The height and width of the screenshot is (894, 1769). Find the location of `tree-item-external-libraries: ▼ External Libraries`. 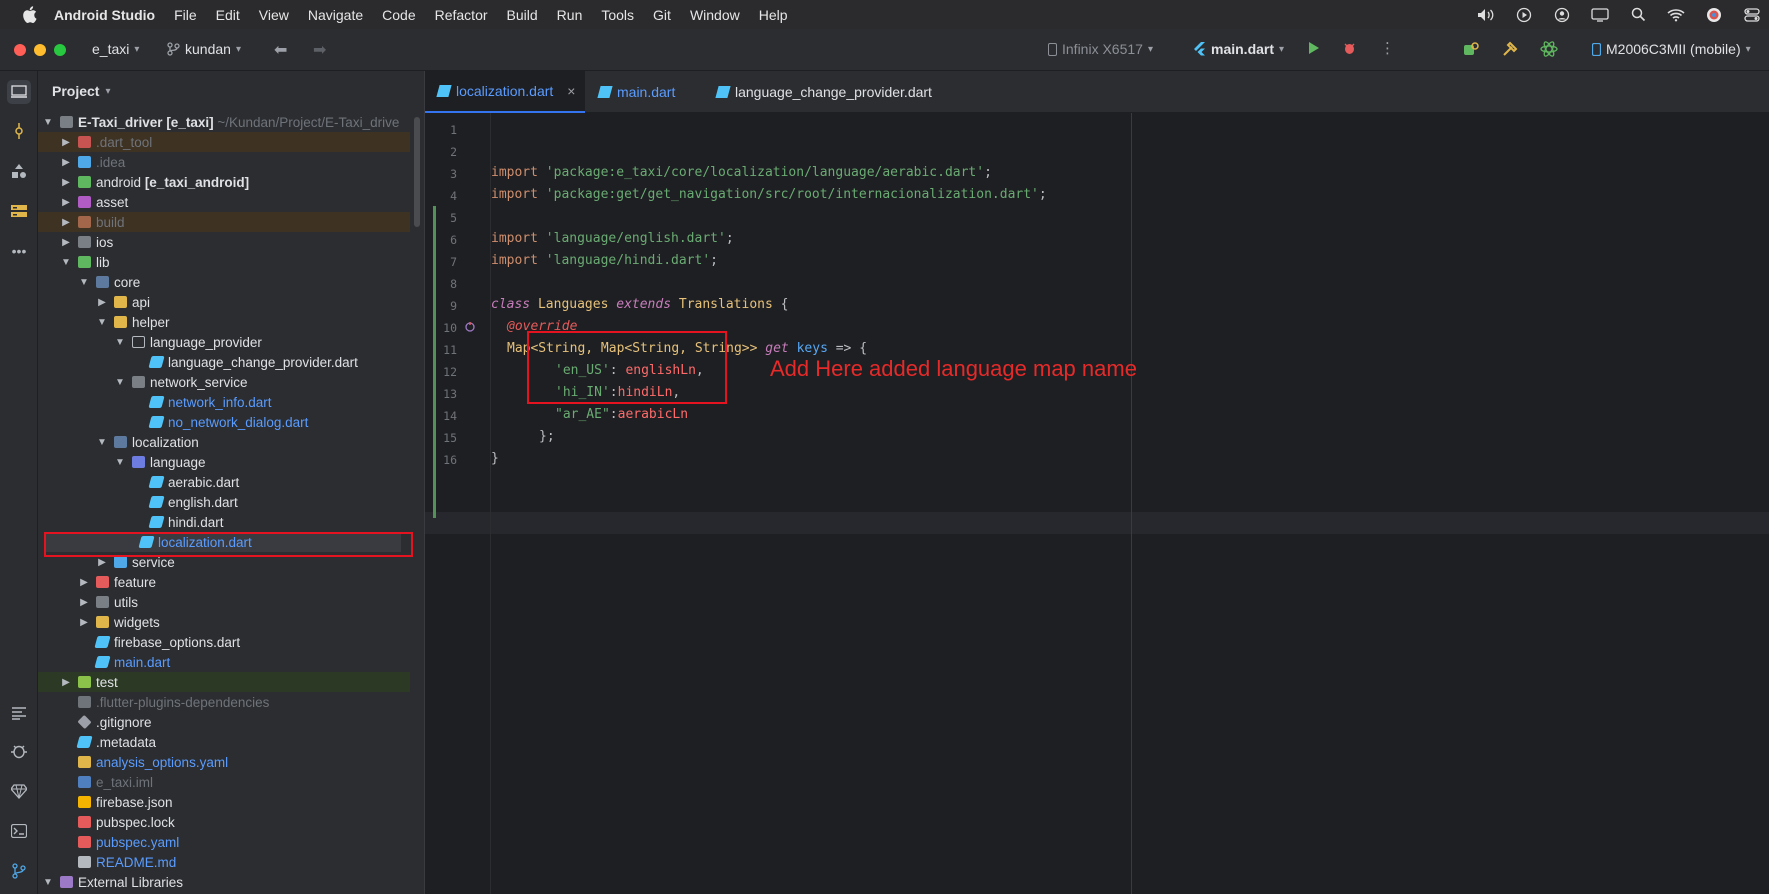

tree-item-external-libraries: ▼ External Libraries is located at coordinates (224, 882).